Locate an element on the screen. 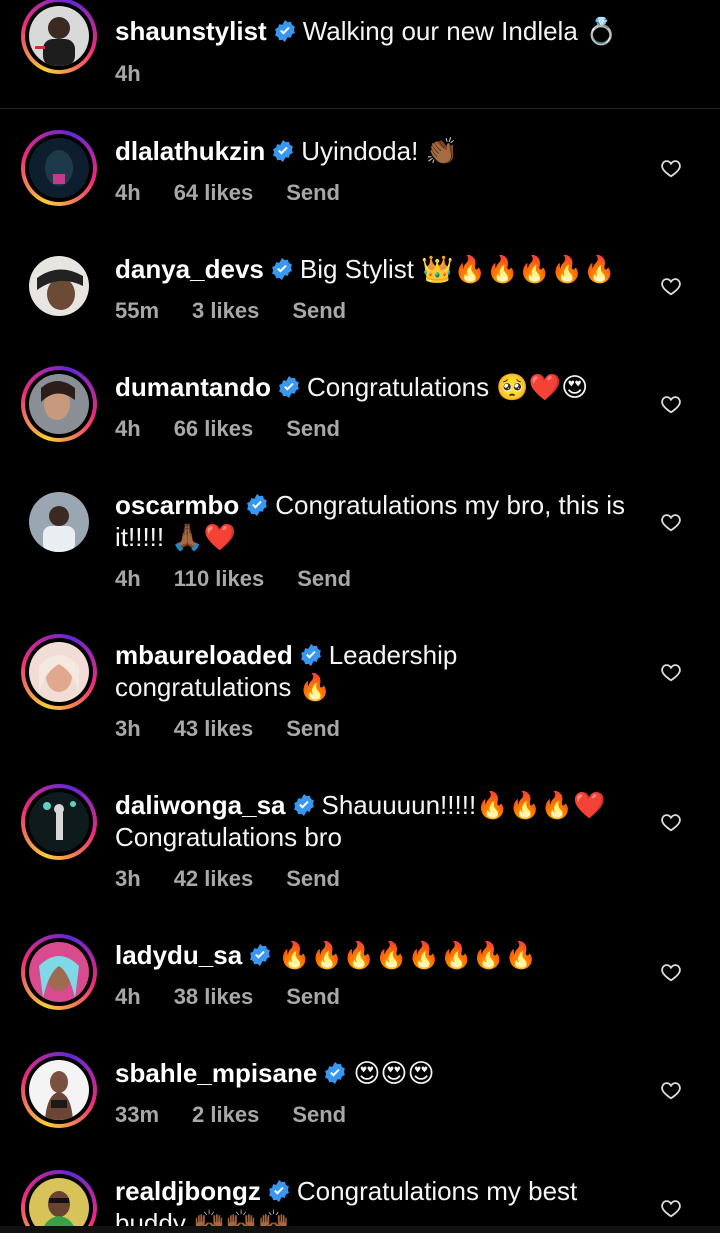 The width and height of the screenshot is (720, 1233). username: dlalathukzin is located at coordinates (190, 151).